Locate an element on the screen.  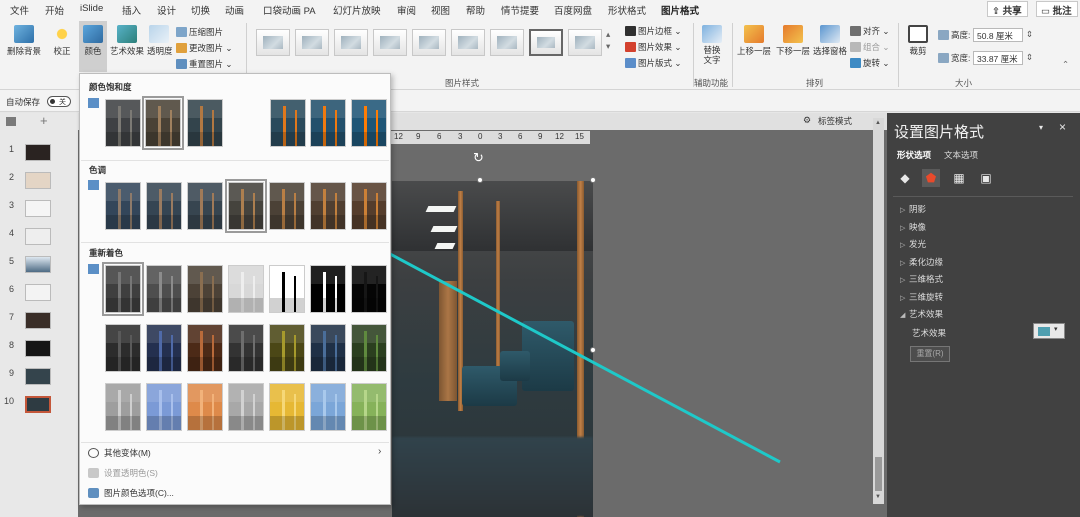
pane-options-icon: ▾ is located at coordinates (1041, 127).